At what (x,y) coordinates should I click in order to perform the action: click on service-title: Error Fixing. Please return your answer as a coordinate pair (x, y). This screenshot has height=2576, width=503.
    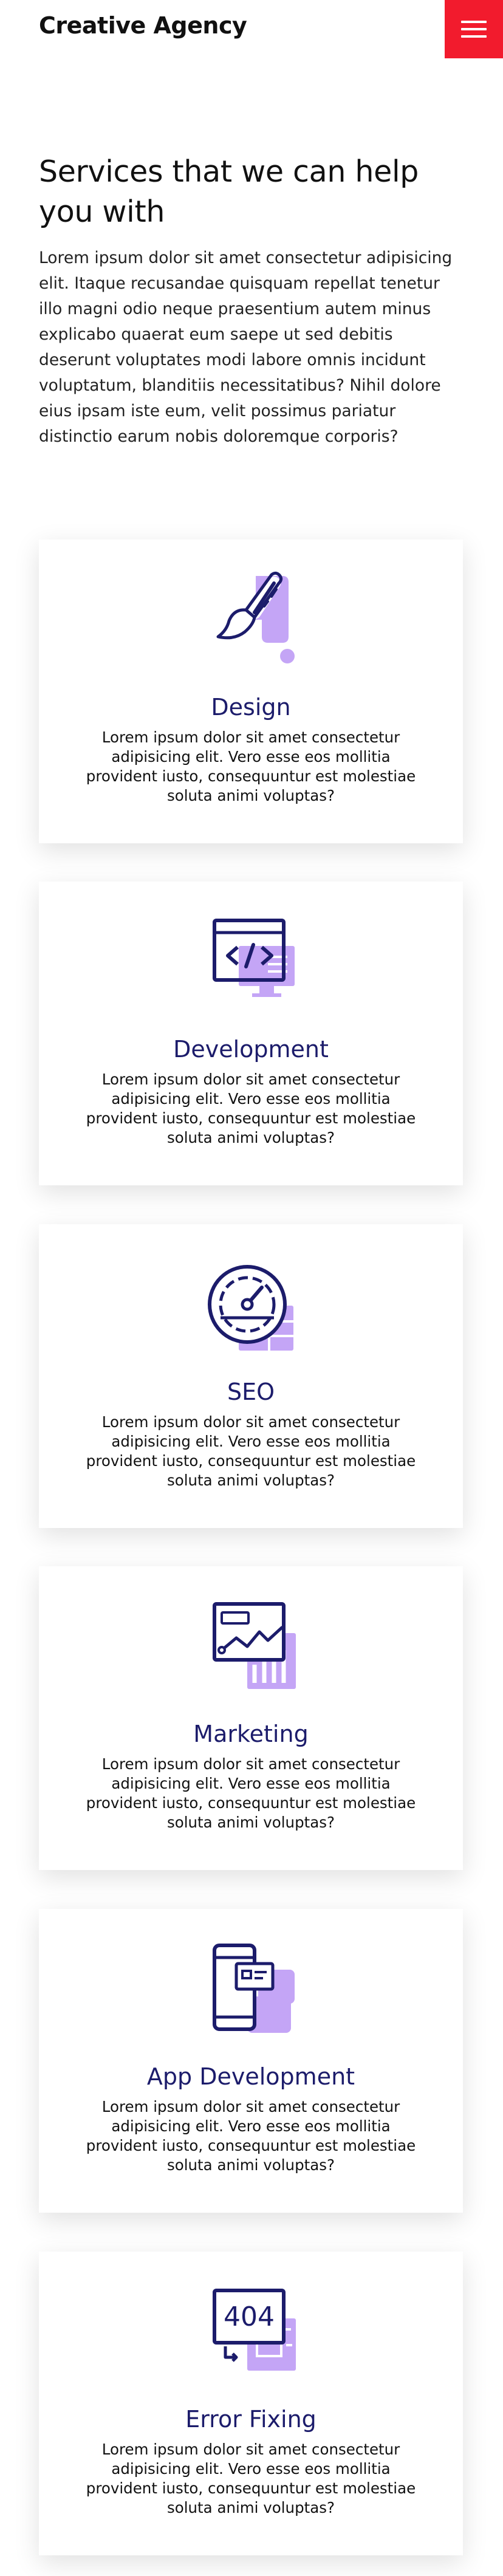
    Looking at the image, I should click on (251, 2419).